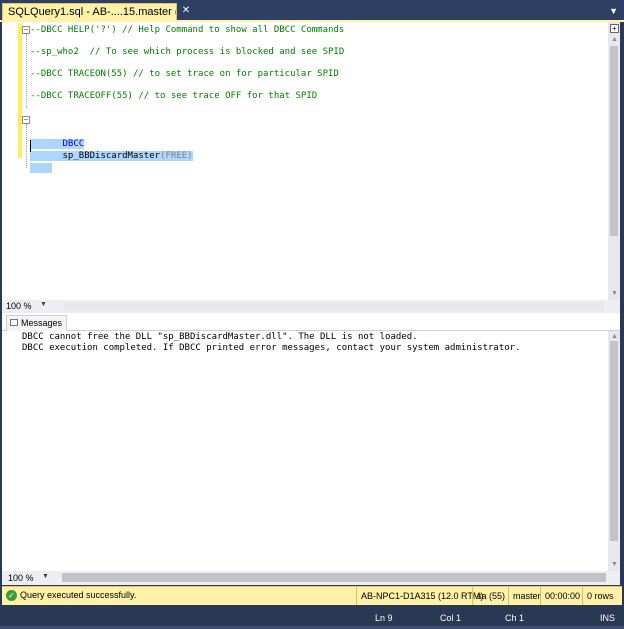 The image size is (624, 629). I want to click on results-bottom-bar: 100 % ▼, so click(311, 578).